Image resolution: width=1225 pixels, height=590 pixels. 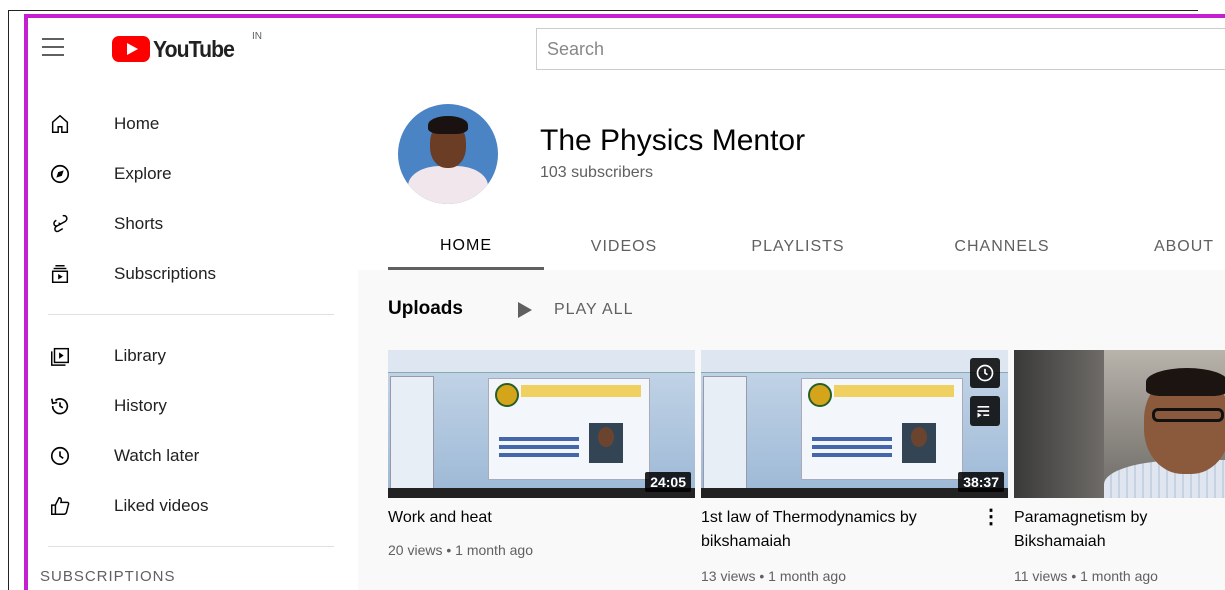 What do you see at coordinates (60, 406) in the screenshot?
I see `history-icon` at bounding box center [60, 406].